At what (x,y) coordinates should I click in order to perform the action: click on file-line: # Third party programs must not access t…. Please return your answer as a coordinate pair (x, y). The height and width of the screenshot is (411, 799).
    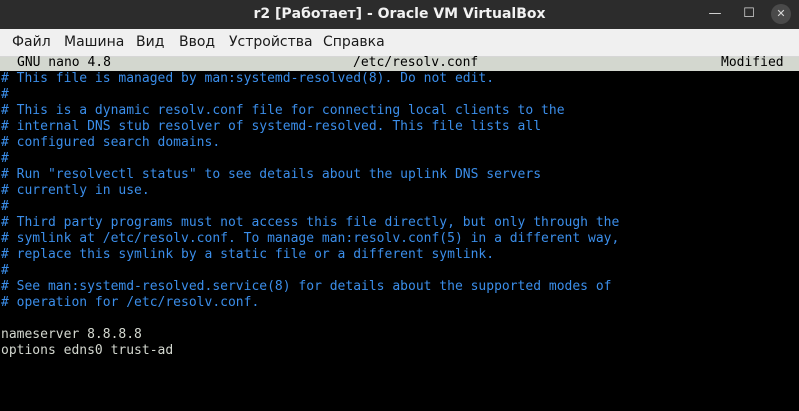
    Looking at the image, I should click on (310, 222).